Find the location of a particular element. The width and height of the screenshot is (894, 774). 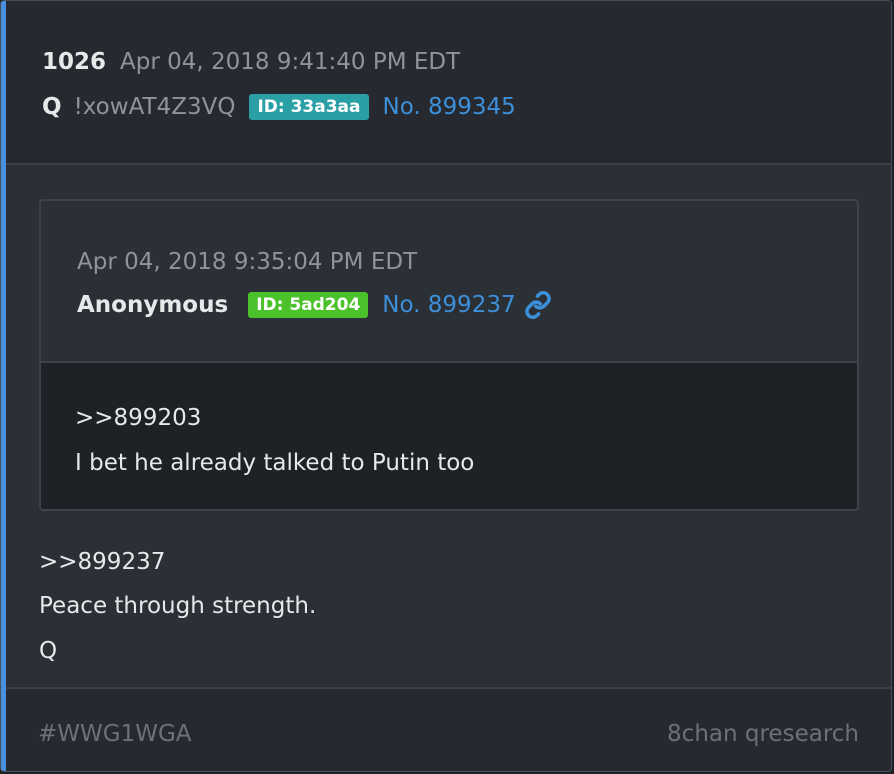

post-author: Q is located at coordinates (52, 107).